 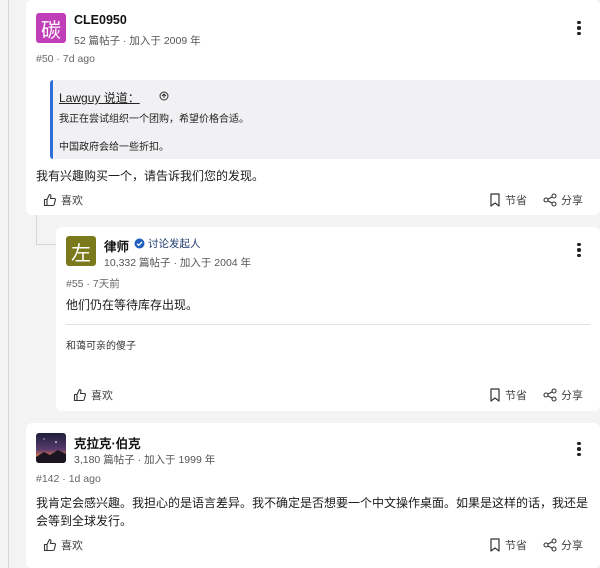 I want to click on avatar-image, so click(x=51, y=448).